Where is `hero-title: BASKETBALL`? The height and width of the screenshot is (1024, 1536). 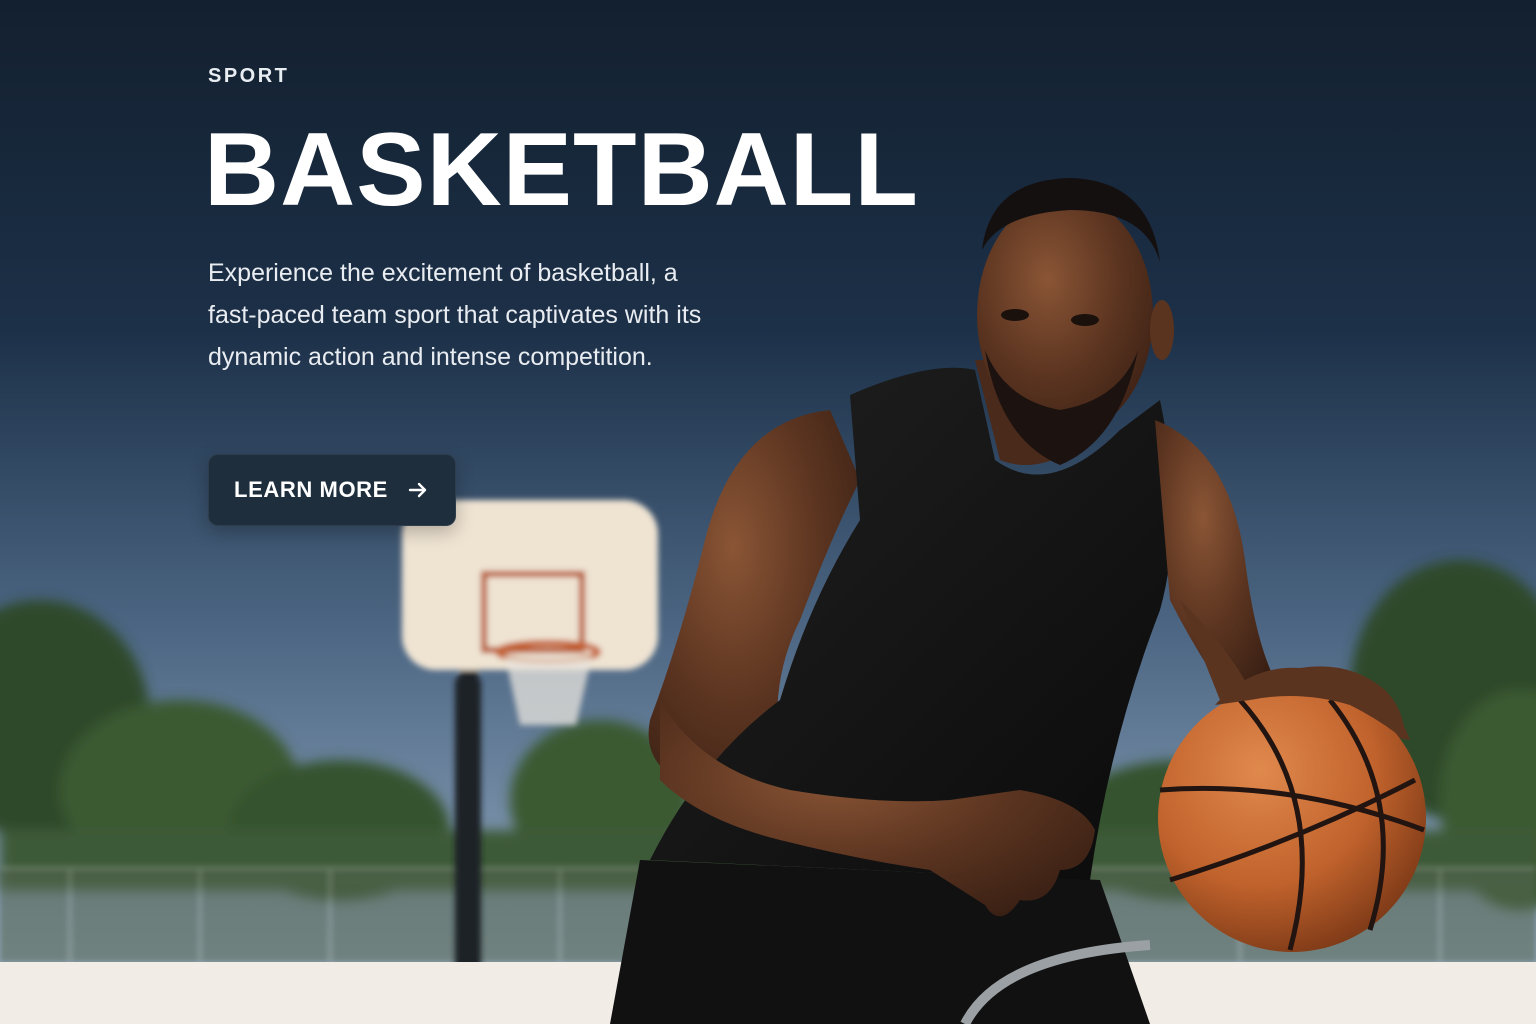
hero-title: BASKETBALL is located at coordinates (561, 170).